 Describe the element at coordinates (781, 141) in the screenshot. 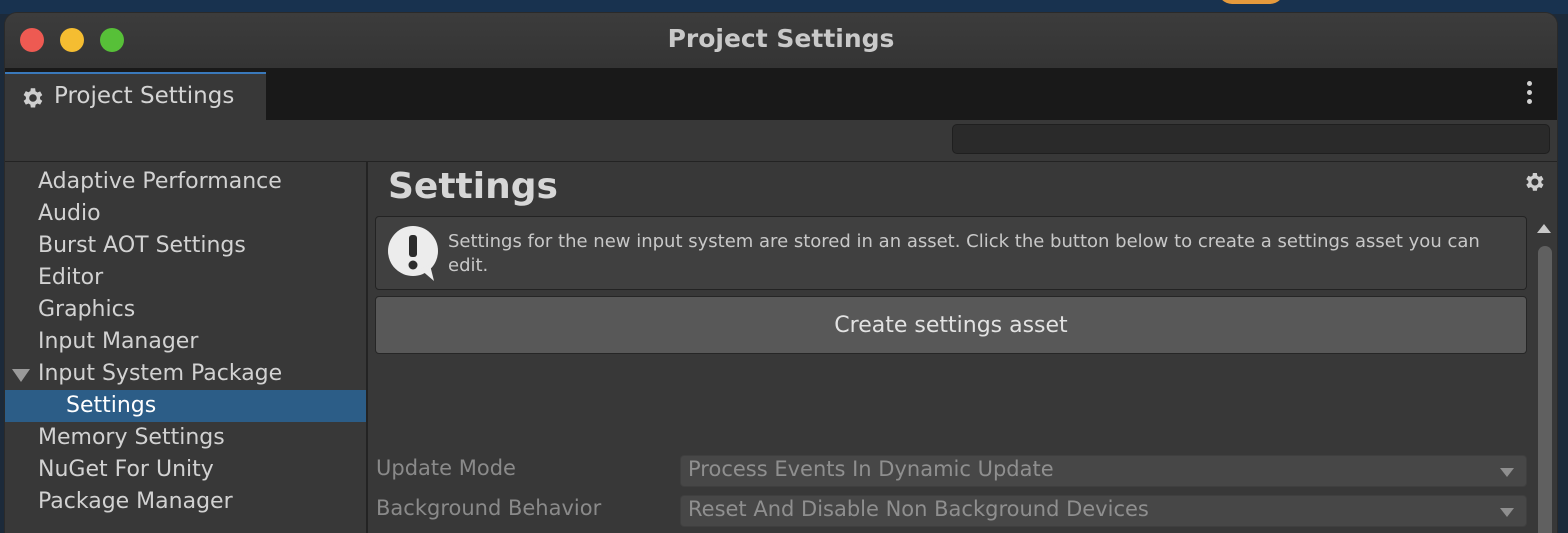

I see `search-toolbar` at that location.